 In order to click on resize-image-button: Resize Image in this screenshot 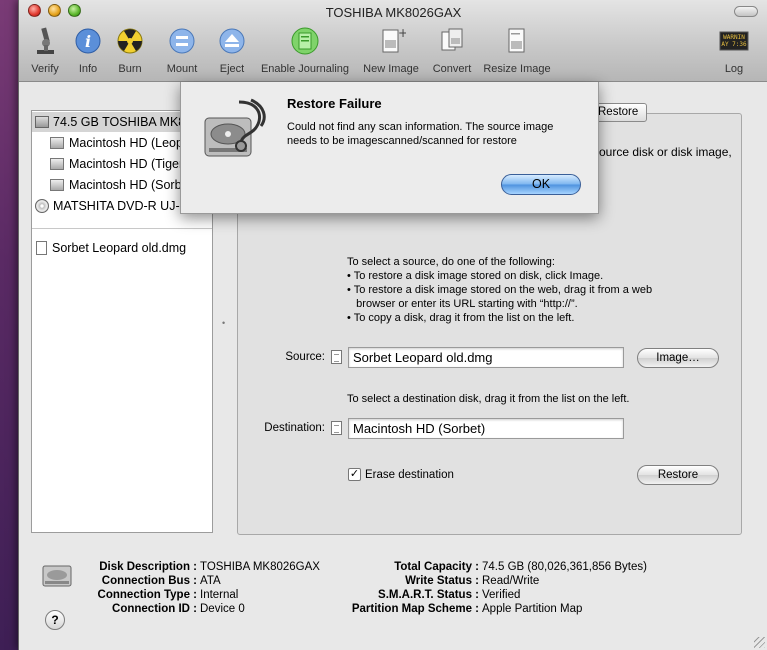, I will do `click(517, 53)`.